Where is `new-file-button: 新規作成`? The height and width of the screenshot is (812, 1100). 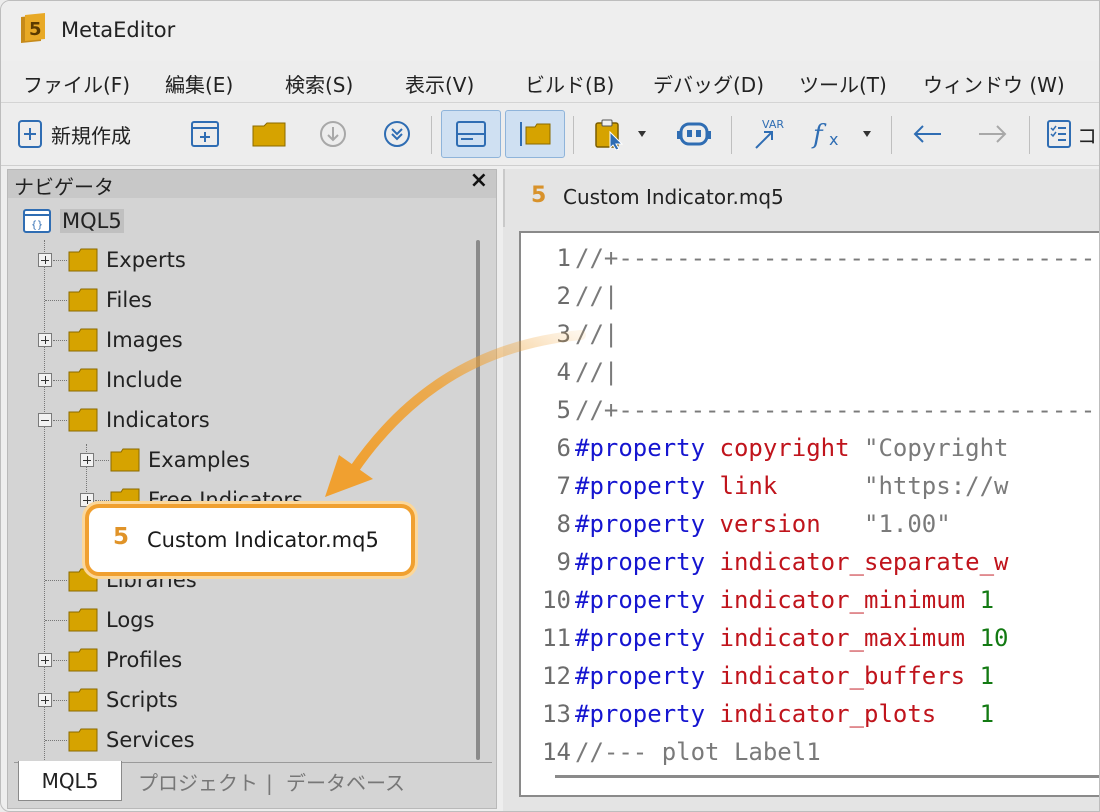
new-file-button: 新規作成 is located at coordinates (74, 134).